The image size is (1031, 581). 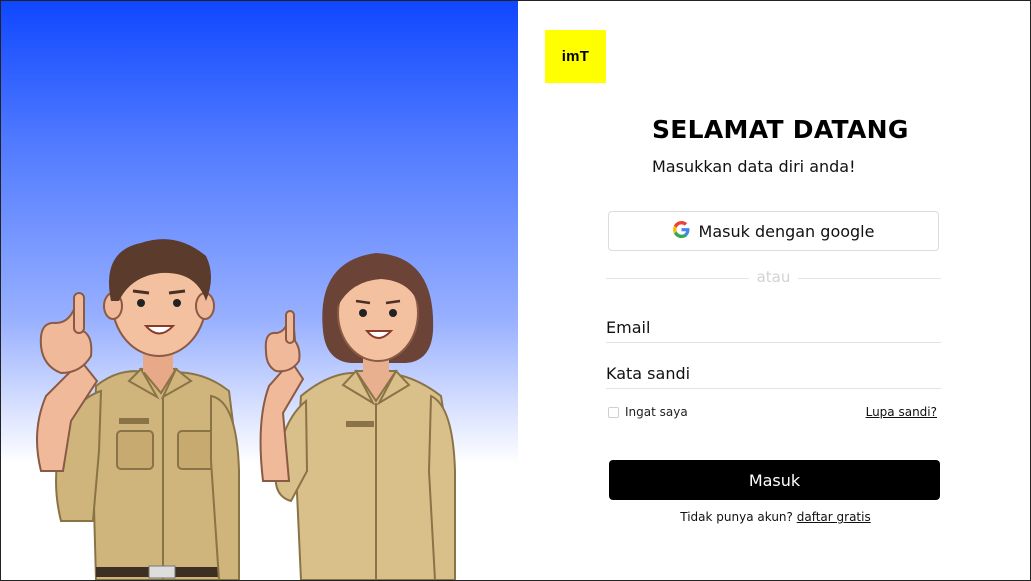 I want to click on signup-text: Tidak punya akun?, so click(x=736, y=517).